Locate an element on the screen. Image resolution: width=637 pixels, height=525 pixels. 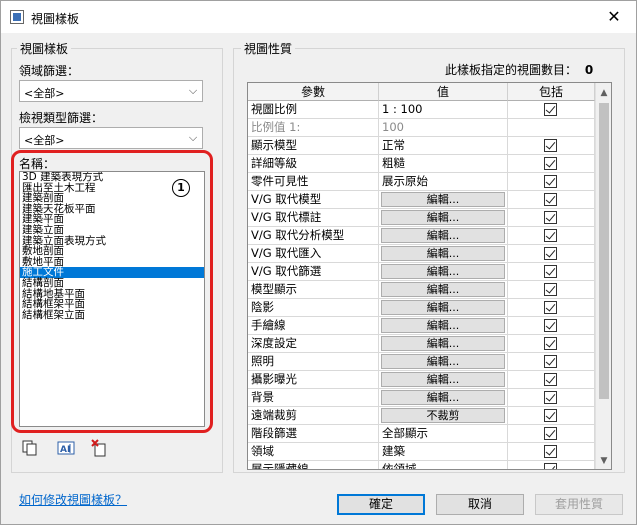
property-value-cell: 建築 is located at coordinates (443, 452).